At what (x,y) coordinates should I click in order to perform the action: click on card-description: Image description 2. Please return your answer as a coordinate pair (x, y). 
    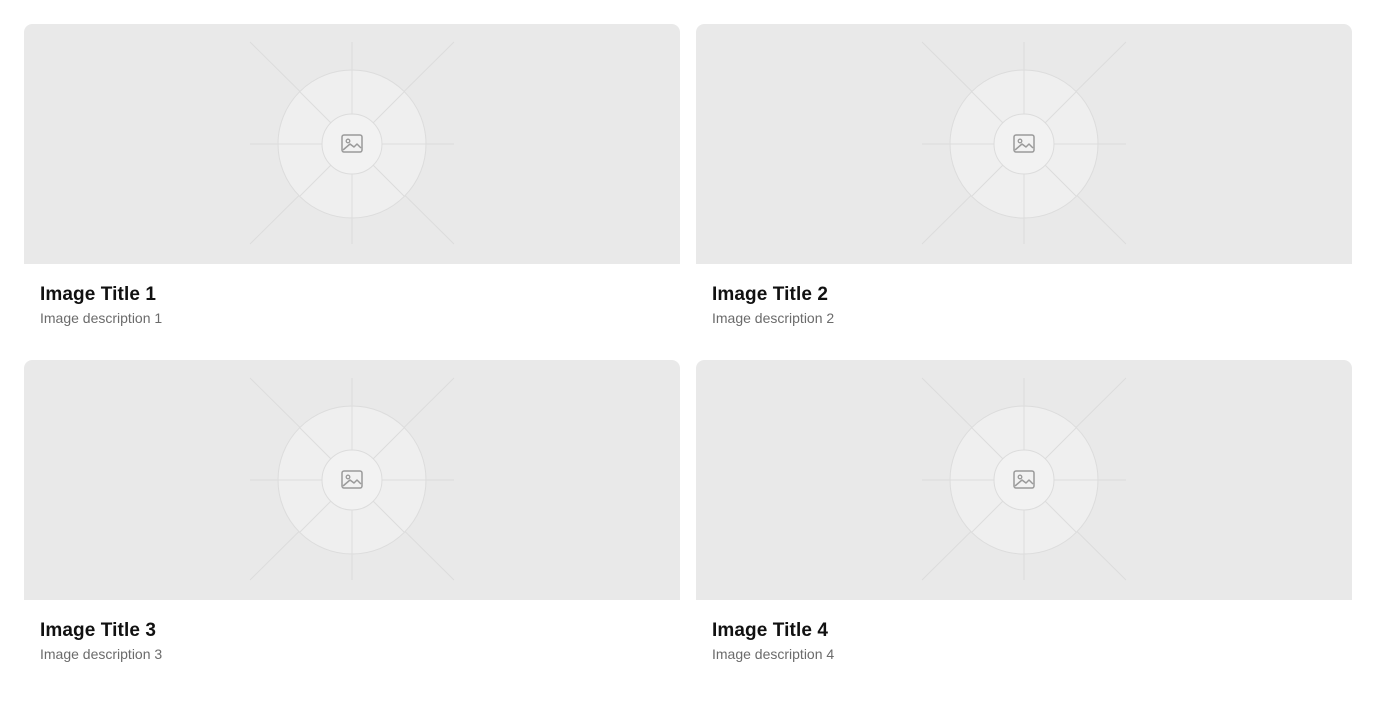
    Looking at the image, I should click on (773, 318).